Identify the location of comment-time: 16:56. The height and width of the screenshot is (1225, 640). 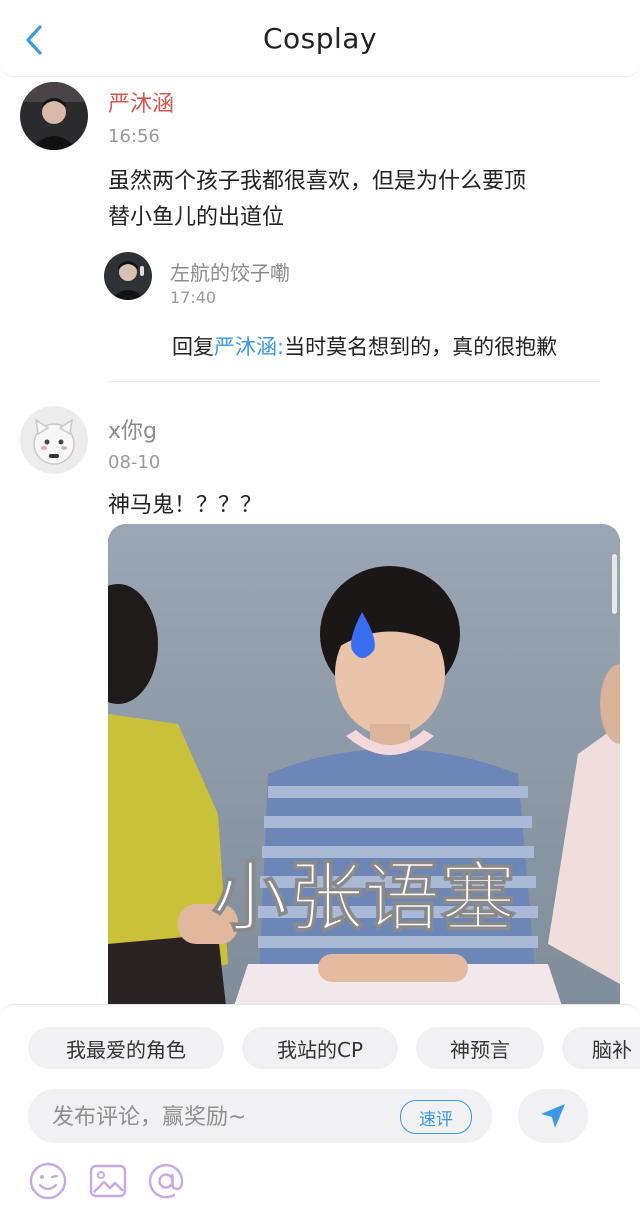
(134, 136).